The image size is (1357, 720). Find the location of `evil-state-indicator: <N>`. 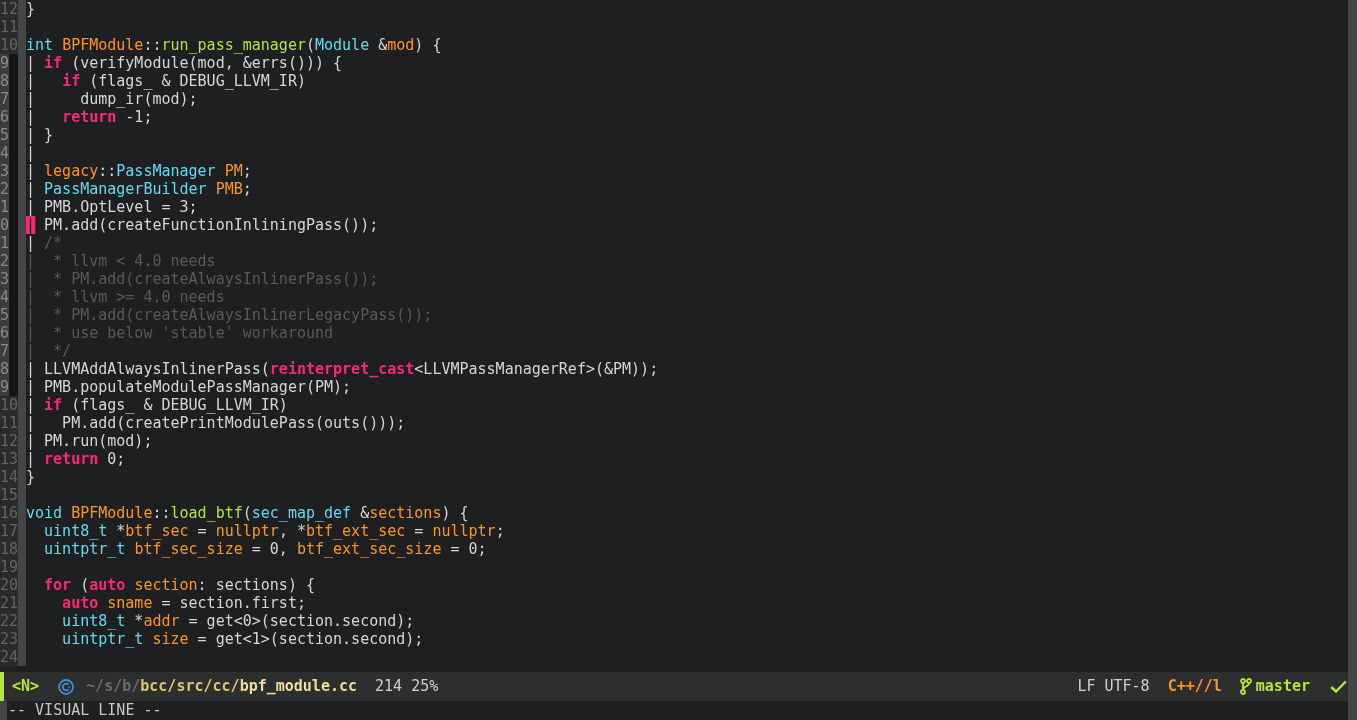

evil-state-indicator: <N> is located at coordinates (26, 687).